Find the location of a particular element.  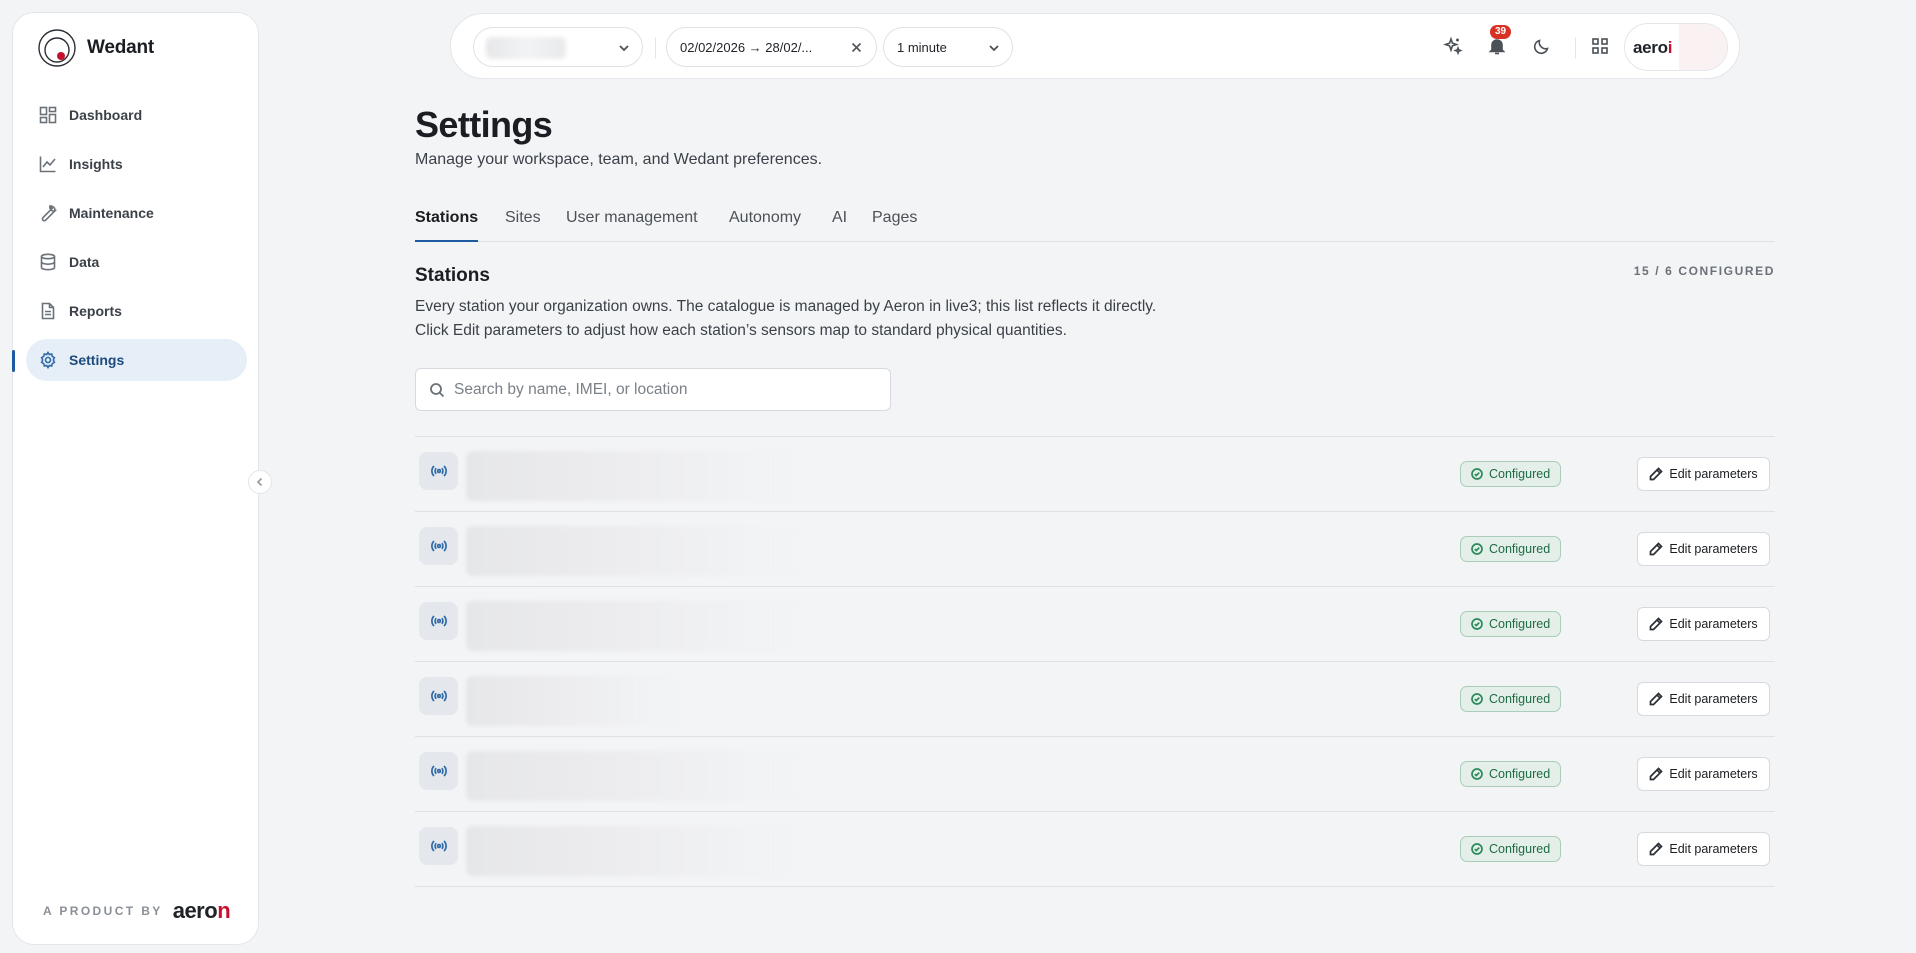

section-title: Stations is located at coordinates (452, 275).